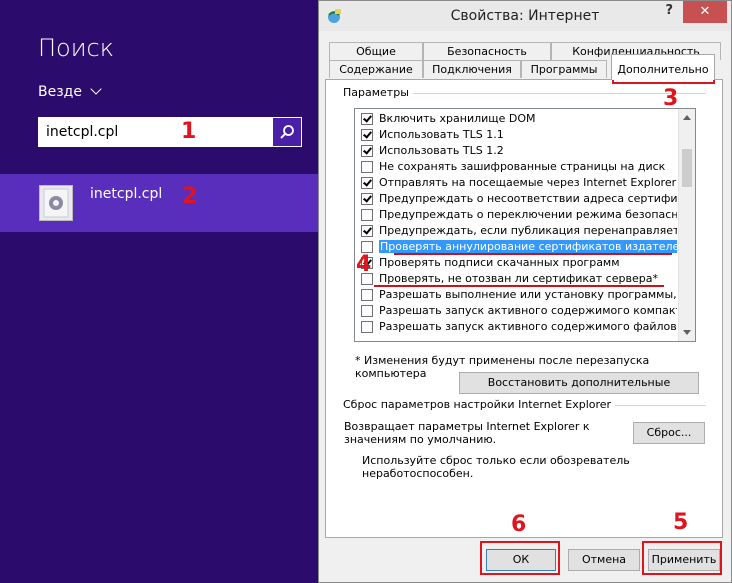 The height and width of the screenshot is (583, 732). What do you see at coordinates (520, 558) in the screenshot?
I see `annotation-box-ok` at bounding box center [520, 558].